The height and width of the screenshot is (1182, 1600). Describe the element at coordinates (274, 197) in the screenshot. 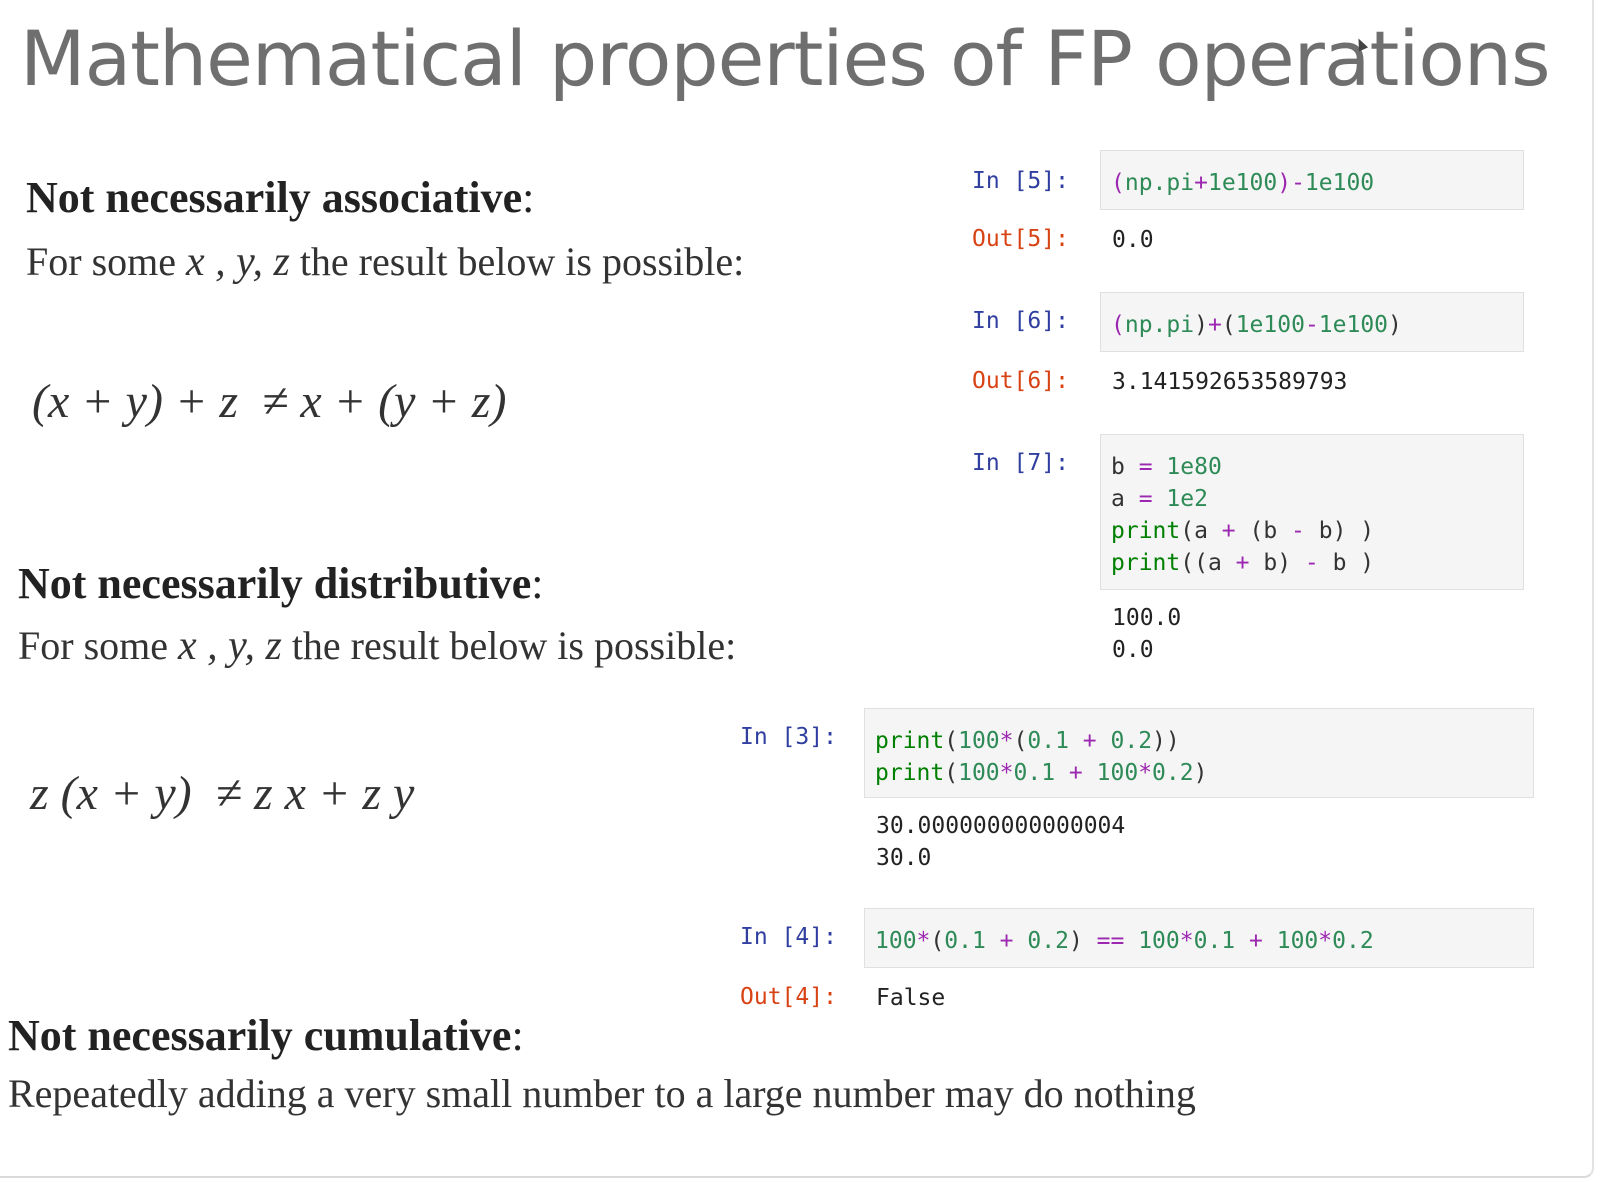

I see `heading-associative-text: Not necessarily associative` at that location.